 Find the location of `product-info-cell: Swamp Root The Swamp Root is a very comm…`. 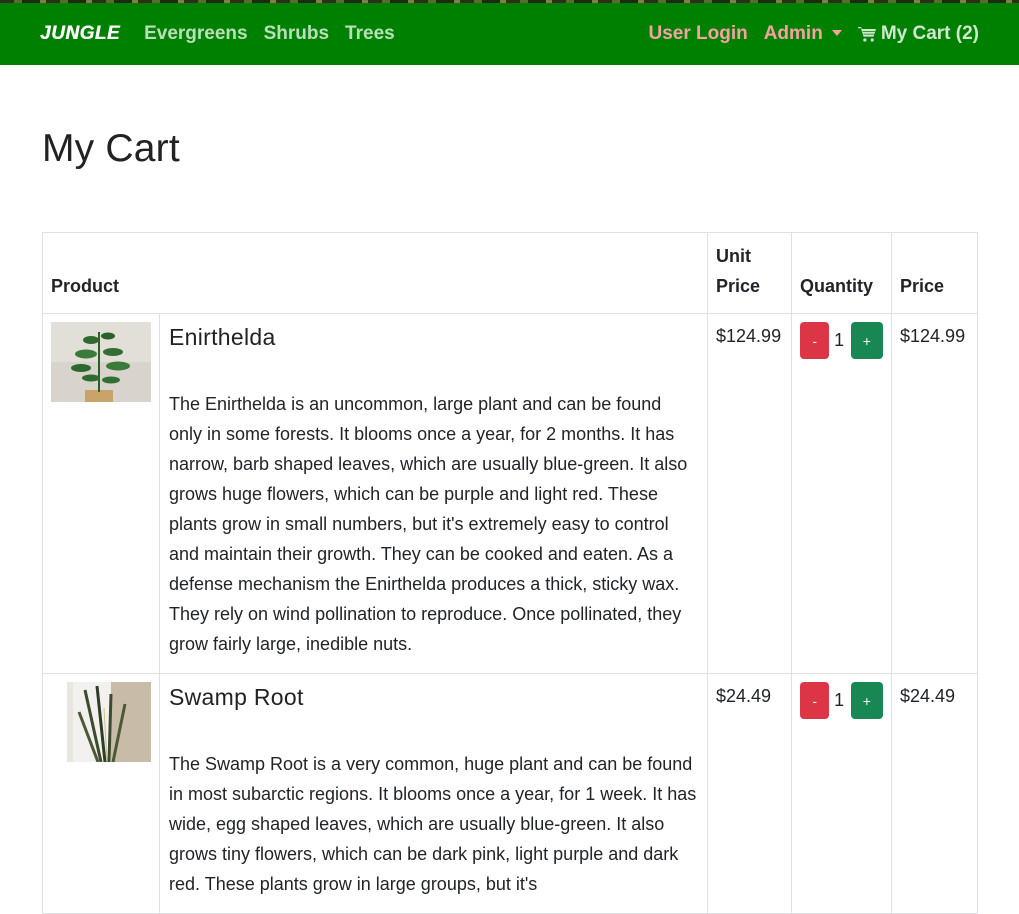

product-info-cell: Swamp Root The Swamp Root is a very comm… is located at coordinates (433, 793).